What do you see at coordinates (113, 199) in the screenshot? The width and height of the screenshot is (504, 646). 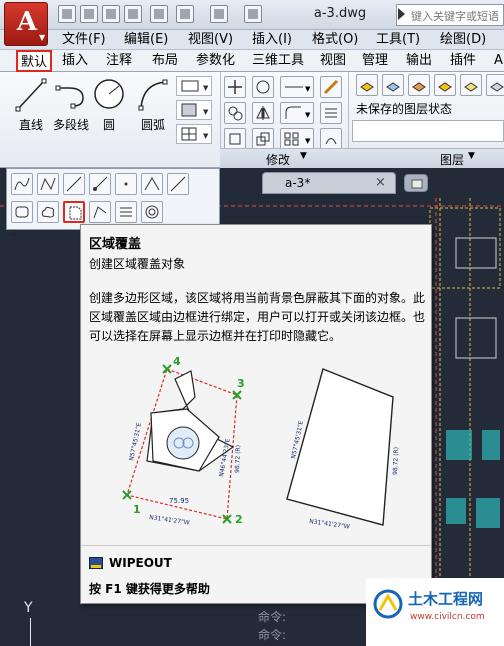 I see `draw-panel-flyout` at bounding box center [113, 199].